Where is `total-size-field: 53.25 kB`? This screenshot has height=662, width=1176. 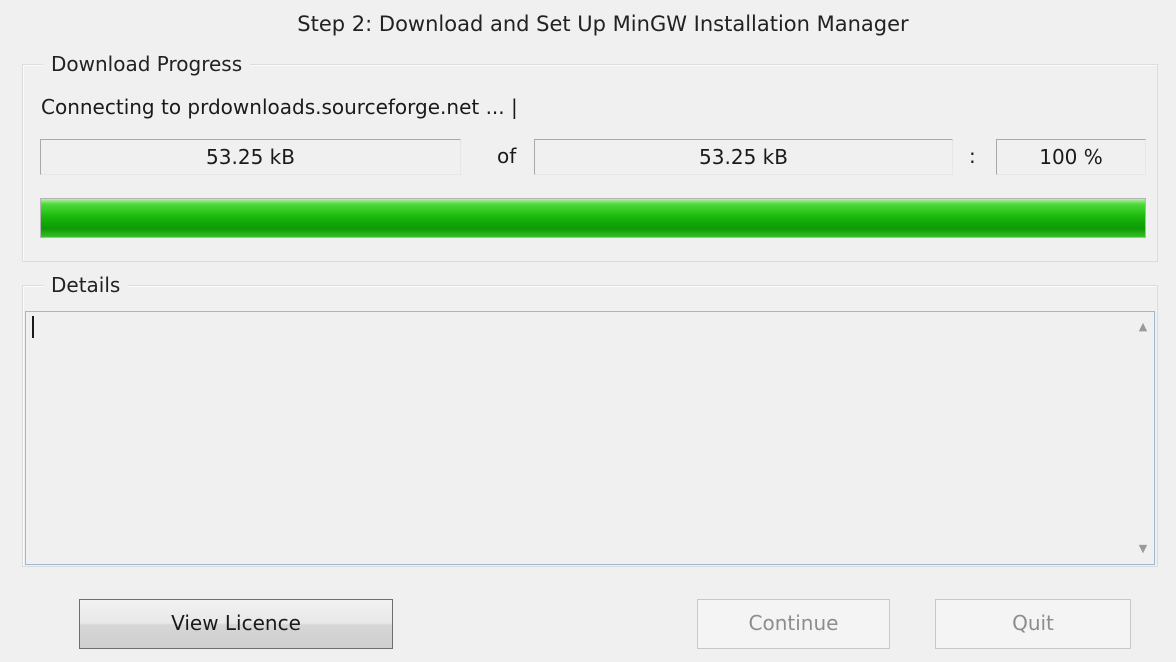
total-size-field: 53.25 kB is located at coordinates (743, 157).